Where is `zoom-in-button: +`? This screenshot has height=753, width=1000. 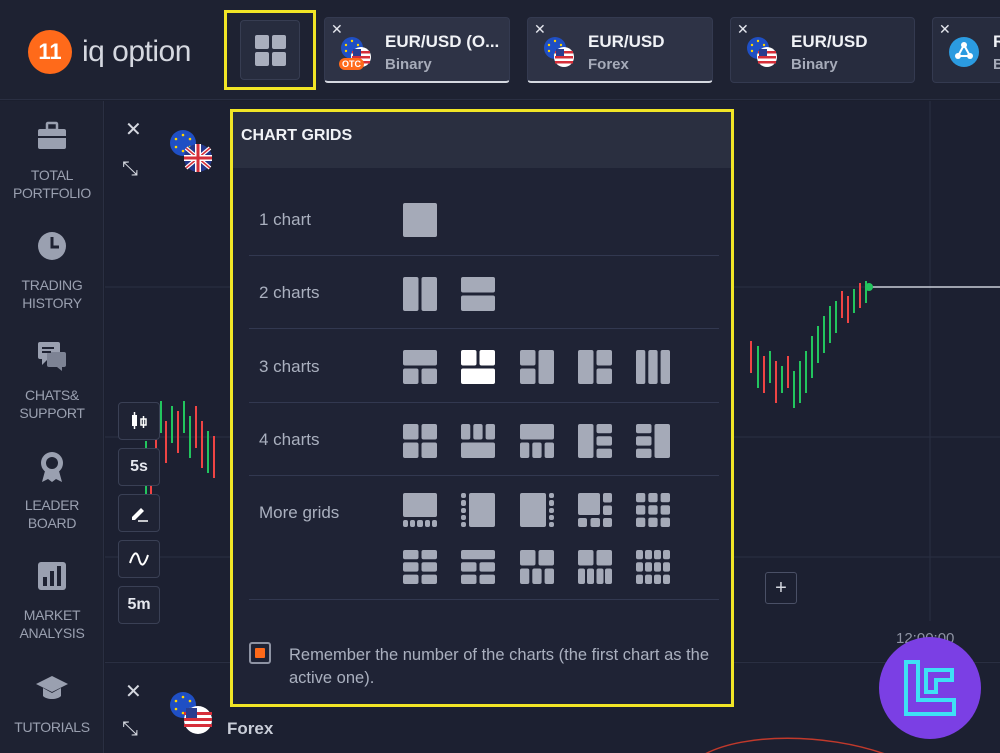 zoom-in-button: + is located at coordinates (781, 588).